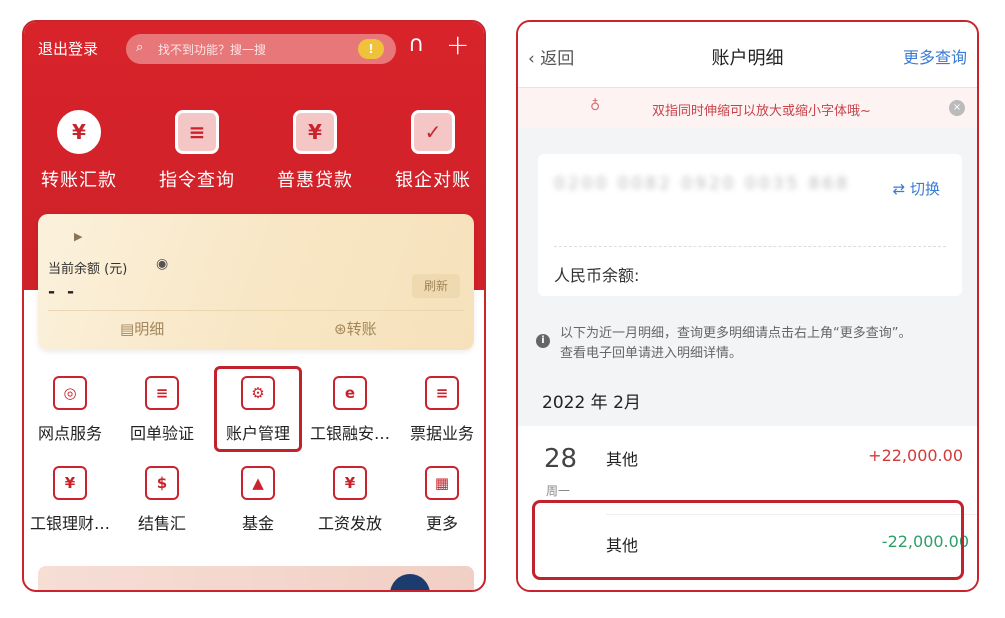 The image size is (1005, 618). What do you see at coordinates (350, 483) in the screenshot?
I see `user-yen-icon: ¥` at bounding box center [350, 483].